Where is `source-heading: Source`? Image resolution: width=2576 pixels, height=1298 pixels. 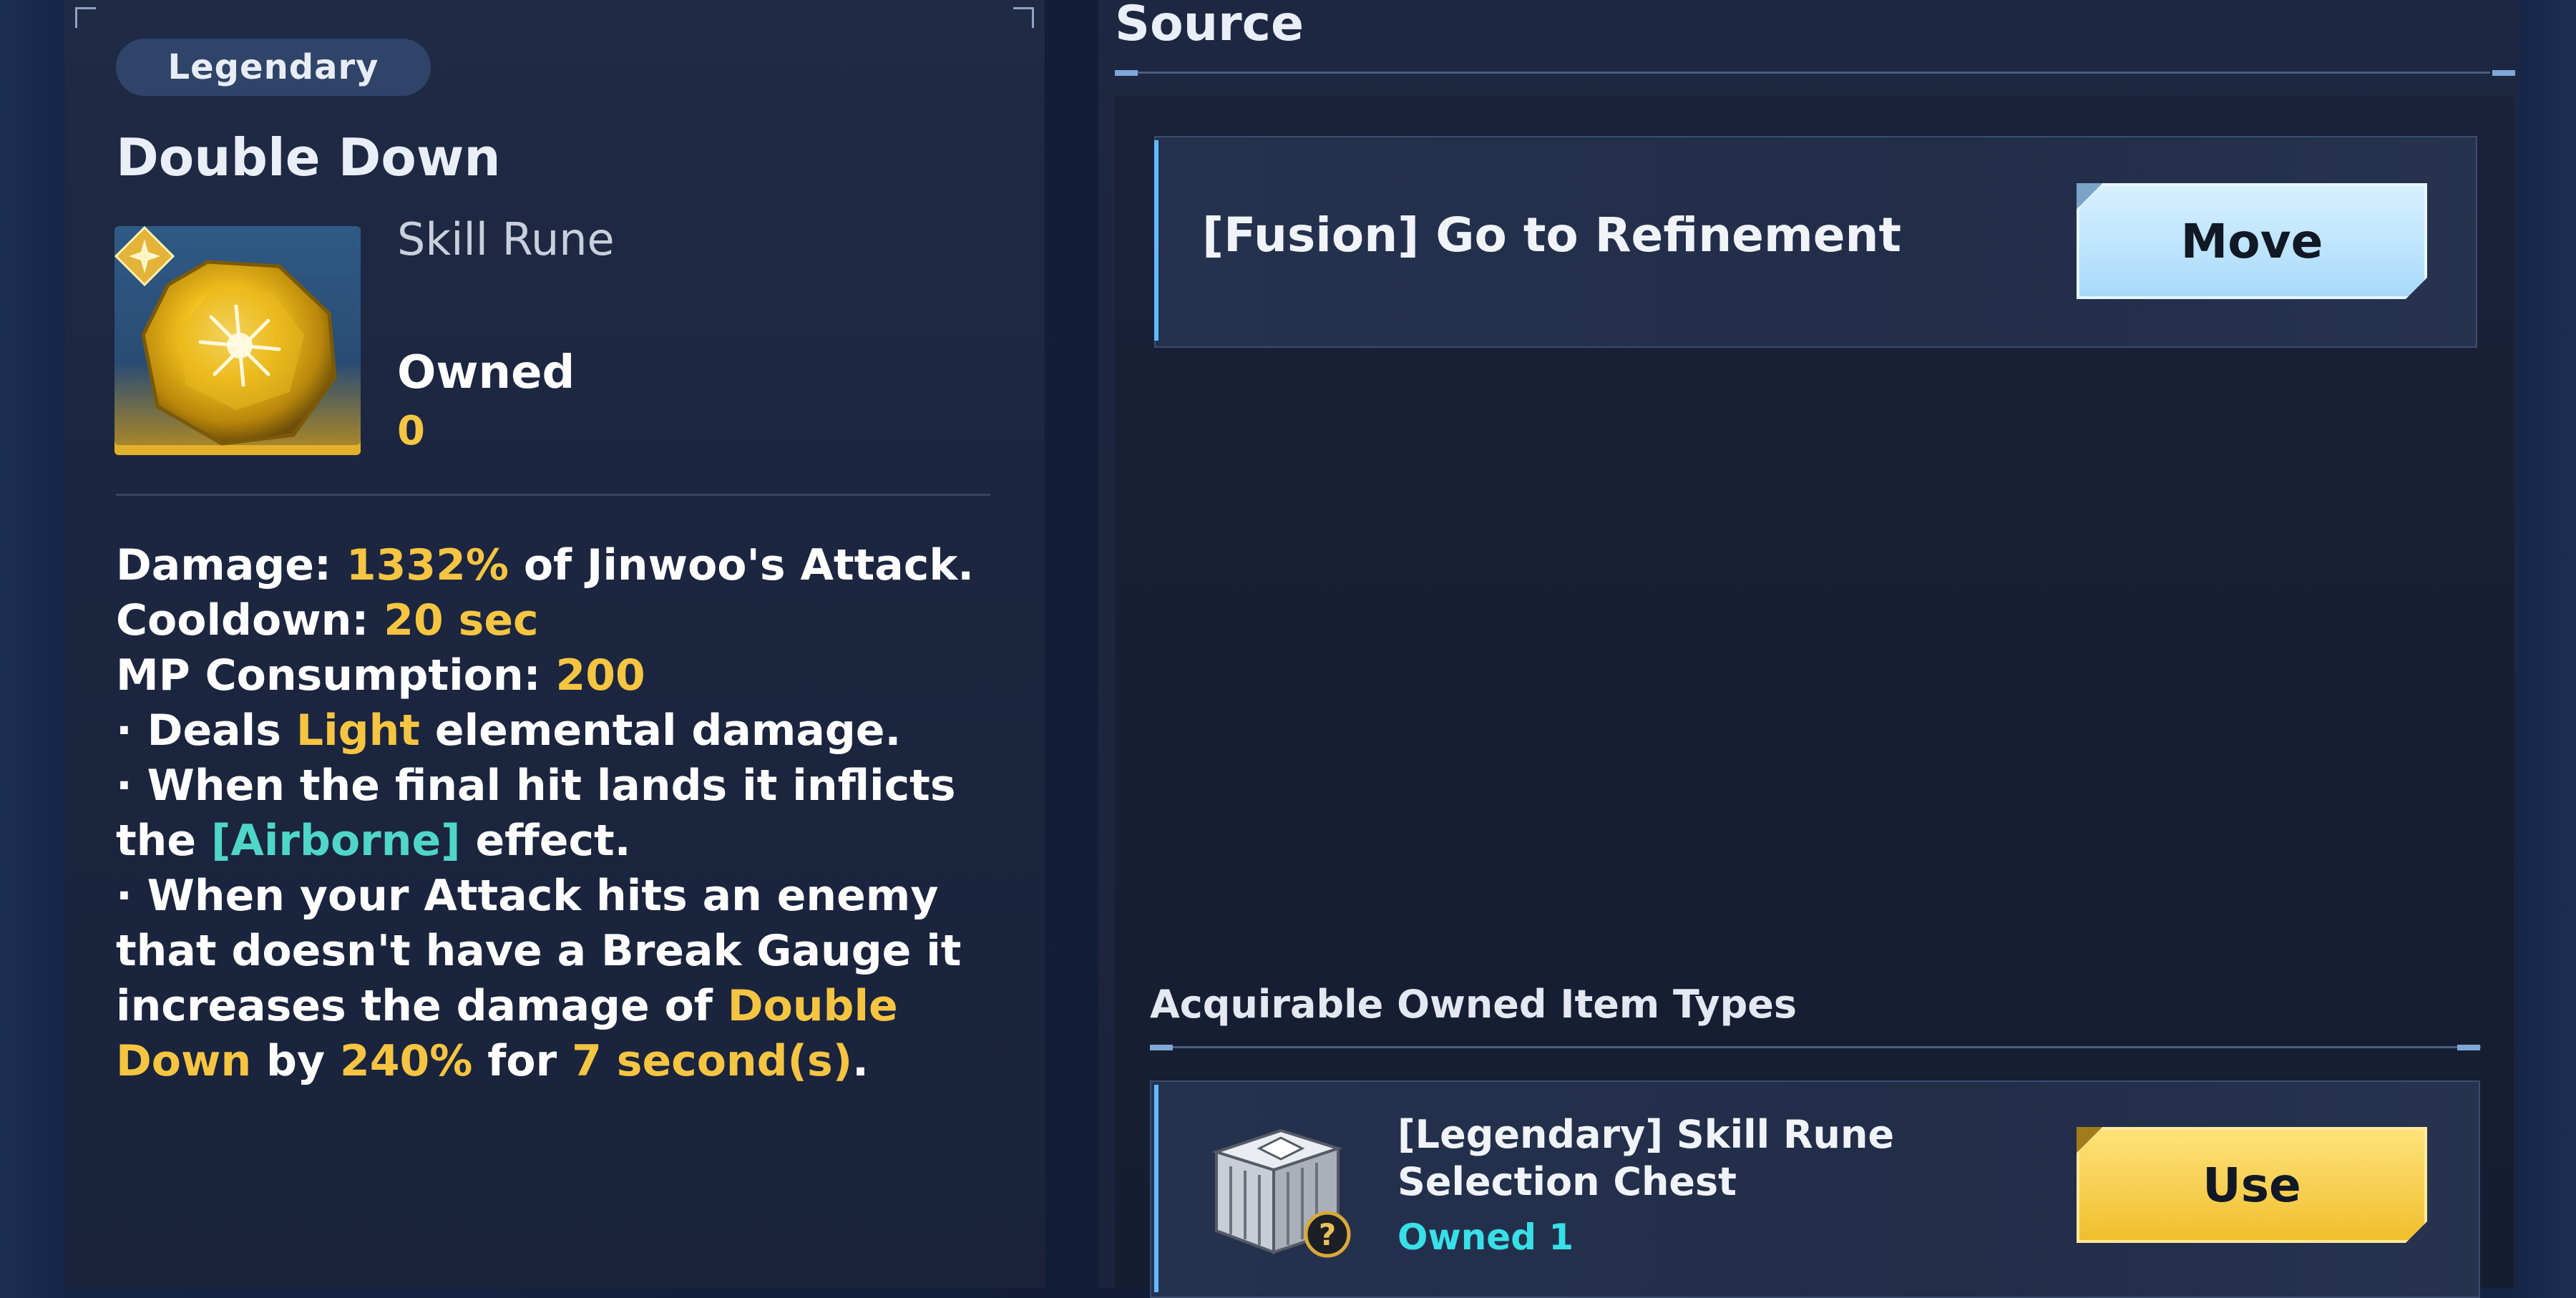
source-heading: Source is located at coordinates (1209, 26).